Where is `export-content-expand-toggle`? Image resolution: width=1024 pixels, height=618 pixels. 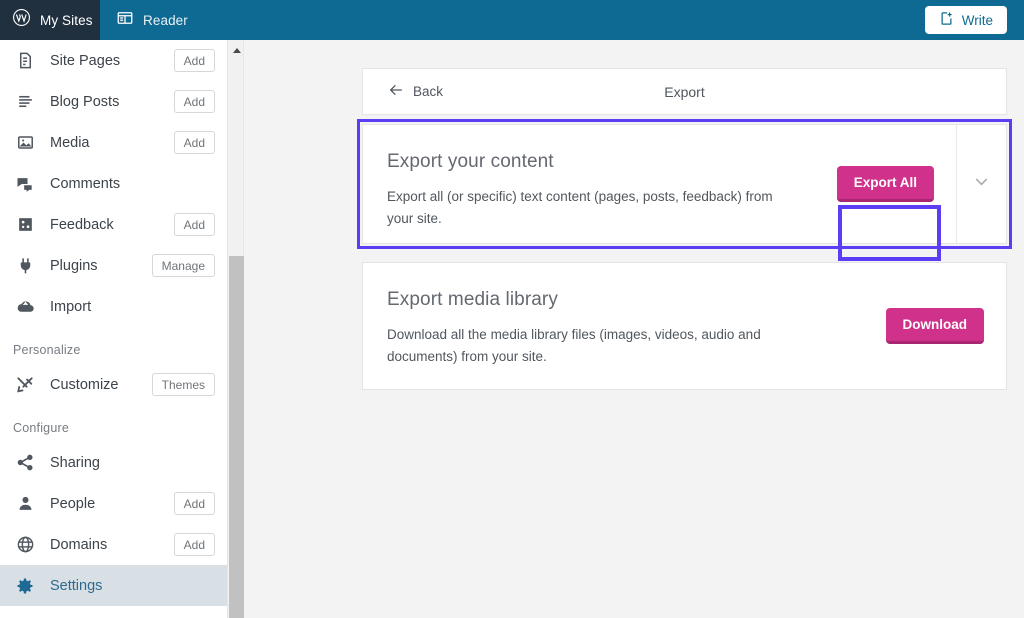 export-content-expand-toggle is located at coordinates (981, 184).